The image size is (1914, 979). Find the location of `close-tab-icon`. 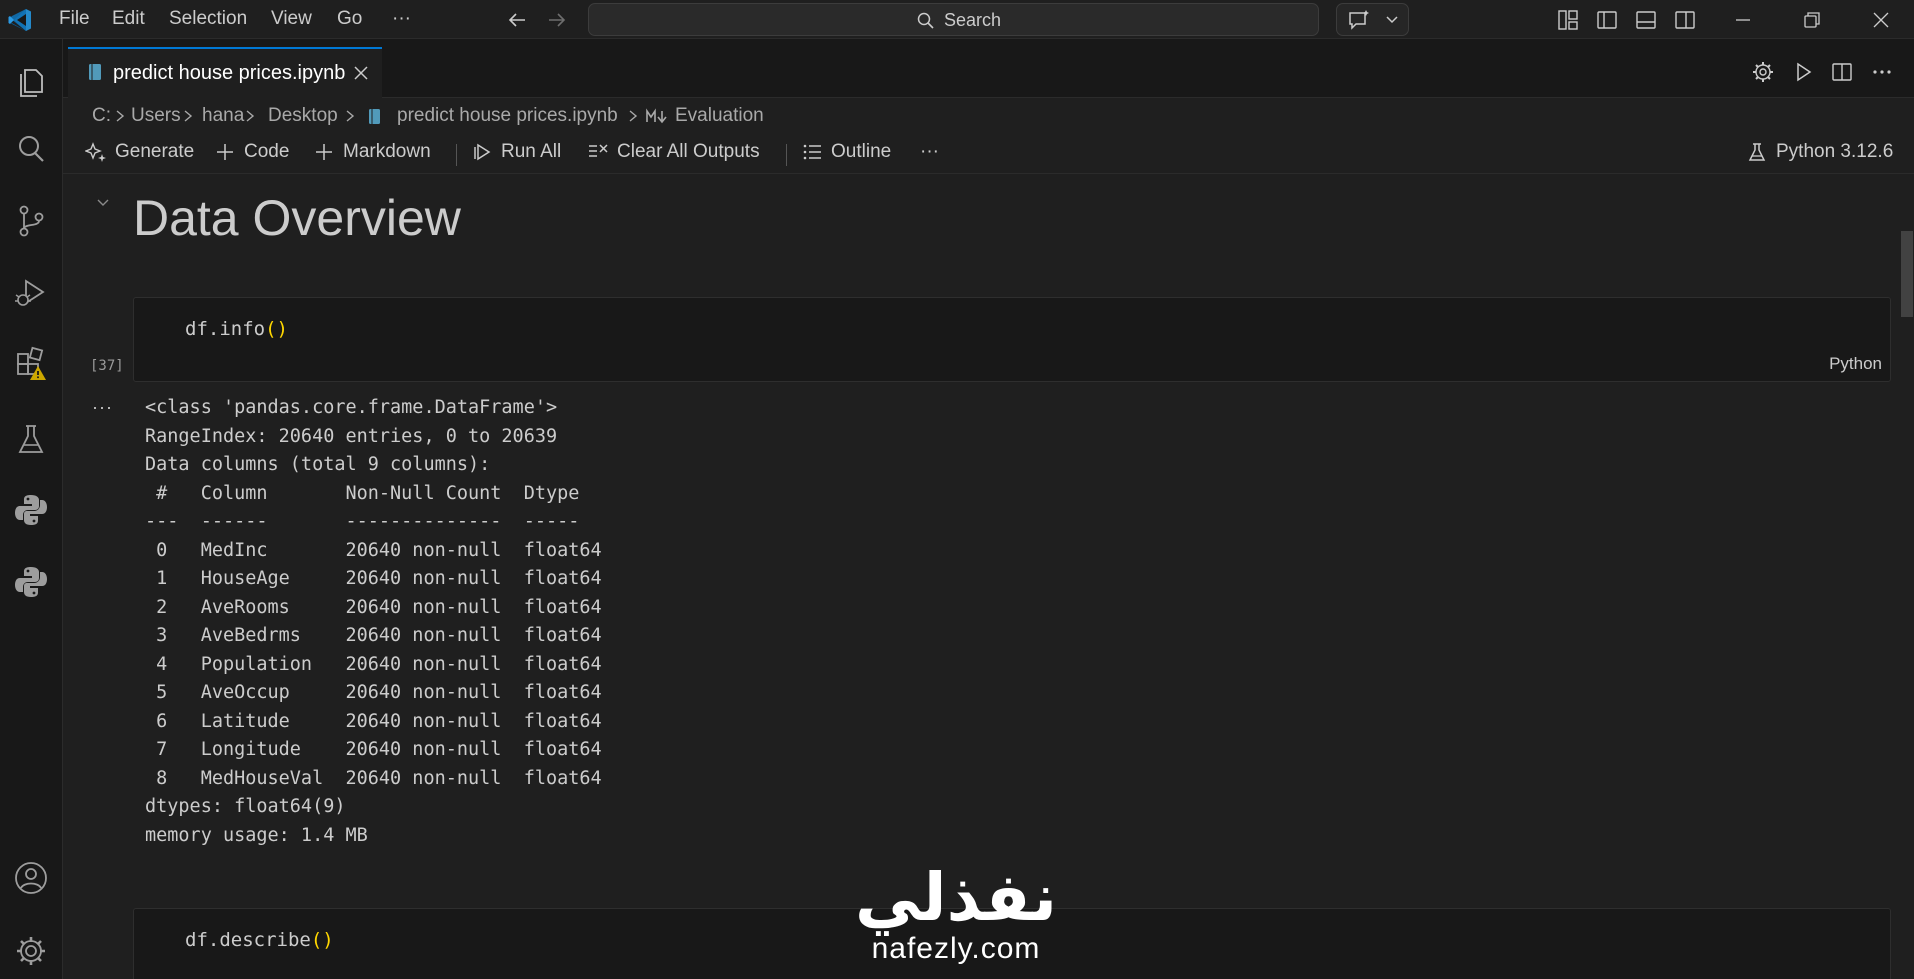

close-tab-icon is located at coordinates (361, 73).